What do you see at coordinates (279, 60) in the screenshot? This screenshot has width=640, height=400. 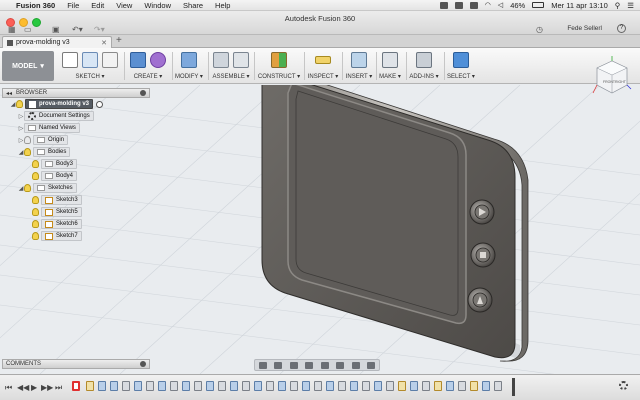 I see `construct-plane-icon` at bounding box center [279, 60].